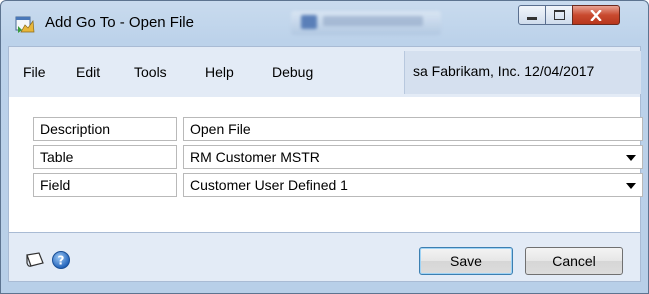 Image resolution: width=649 pixels, height=294 pixels. Describe the element at coordinates (34, 72) in the screenshot. I see `menu-file: File` at that location.